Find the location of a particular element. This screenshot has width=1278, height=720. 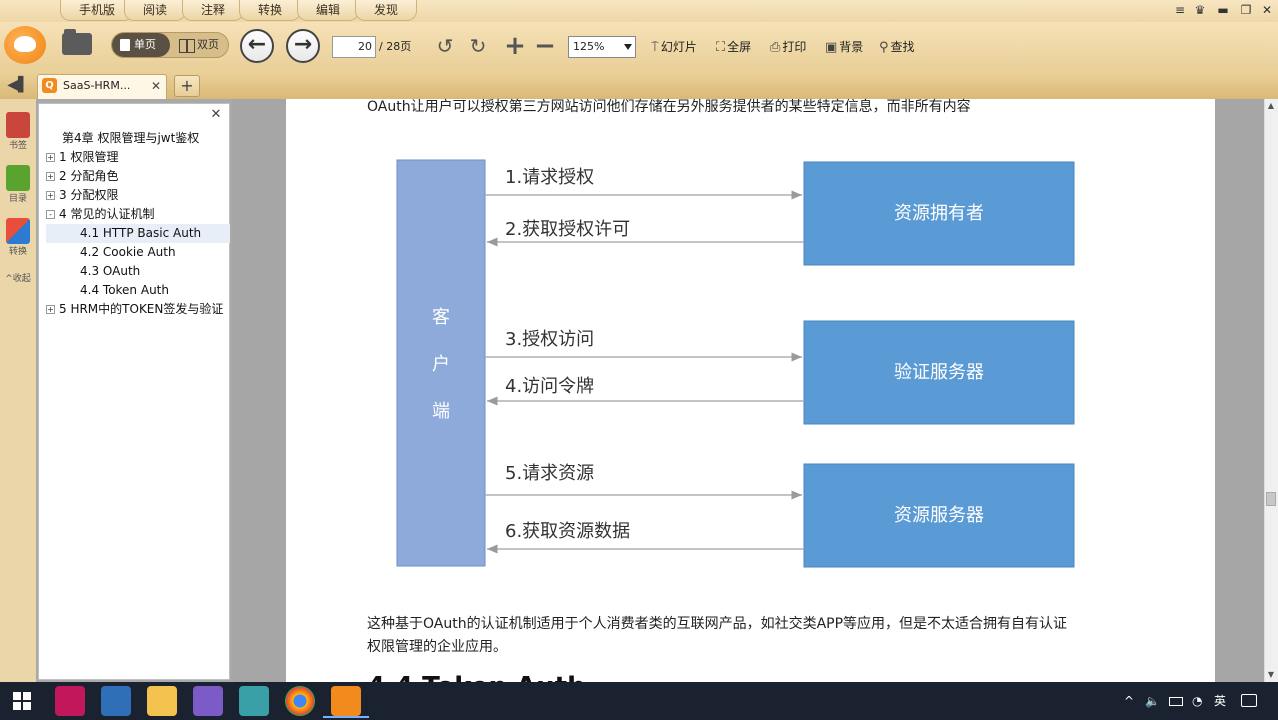

menu-tab-mobile: 手机版 is located at coordinates (97, 10).